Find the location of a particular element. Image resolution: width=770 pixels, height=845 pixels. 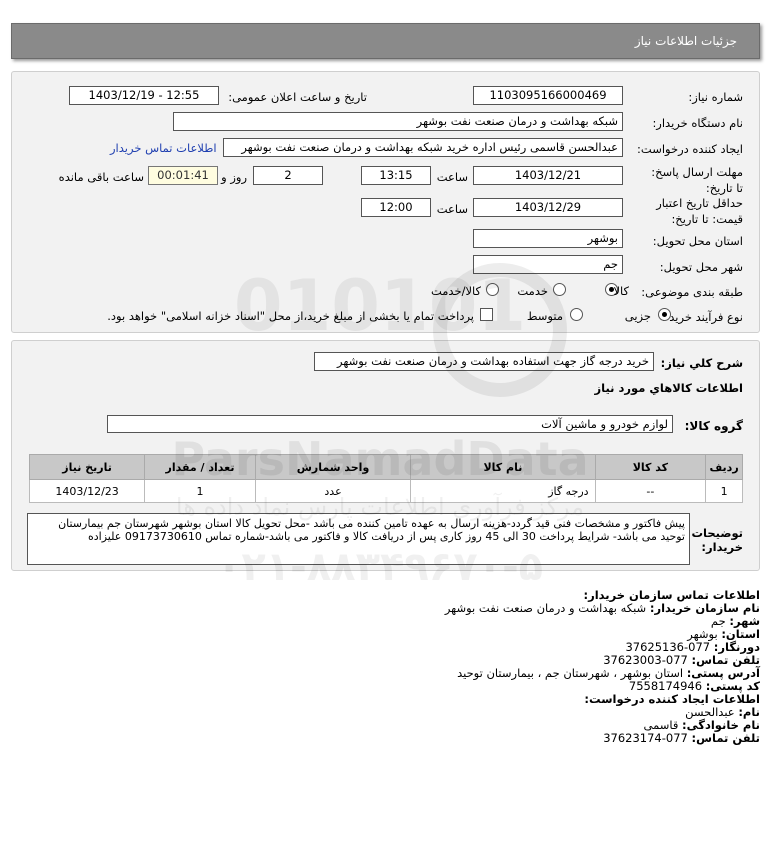

deadline-label: مهلت ارسال پاسخ: تا تاریخ: is located at coordinates (697, 180).